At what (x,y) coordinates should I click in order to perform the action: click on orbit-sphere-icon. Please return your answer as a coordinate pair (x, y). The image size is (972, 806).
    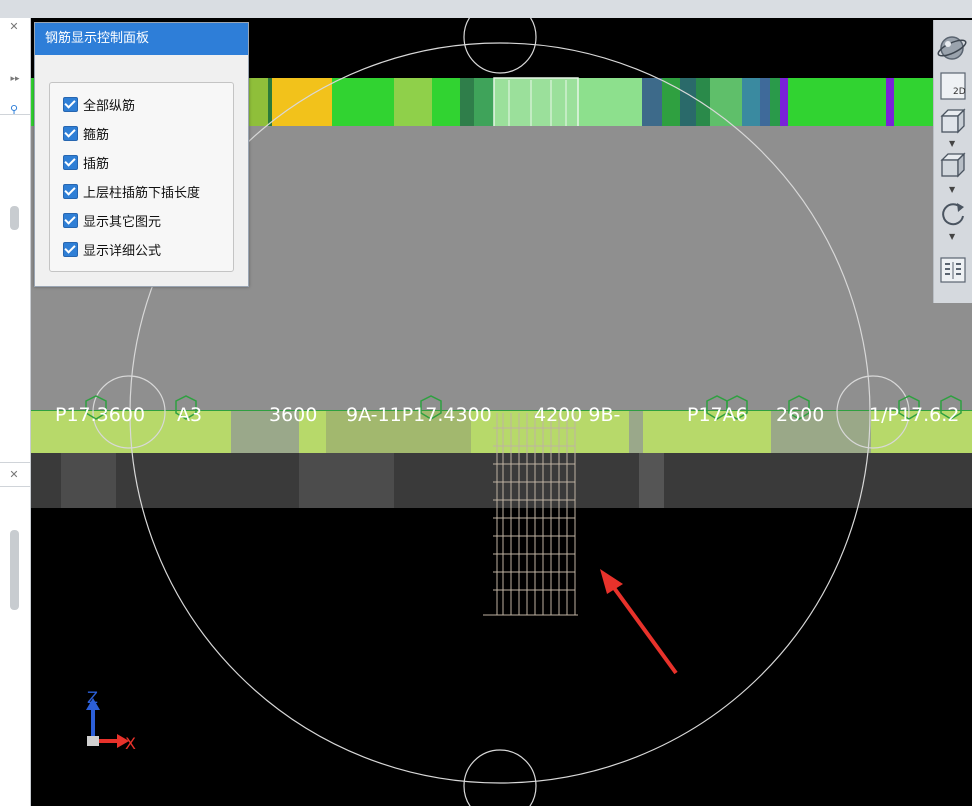
    Looking at the image, I should click on (953, 48).